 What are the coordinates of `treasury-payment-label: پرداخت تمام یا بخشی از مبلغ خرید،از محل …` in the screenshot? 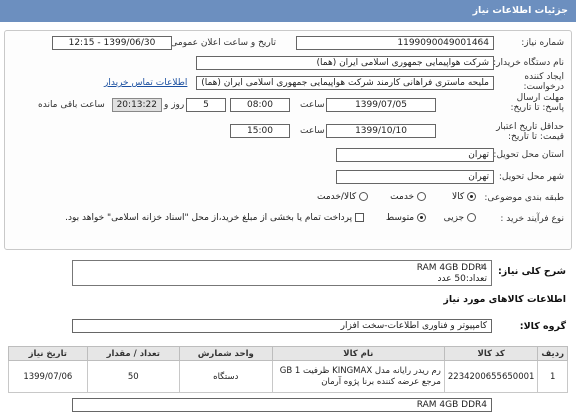 It's located at (209, 218).